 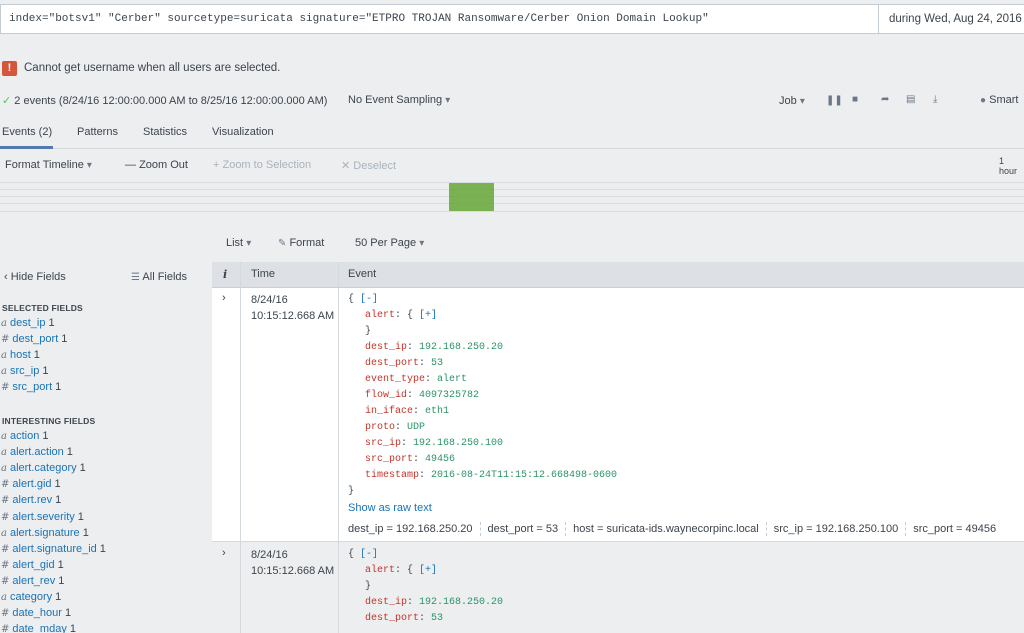 What do you see at coordinates (951, 19) in the screenshot?
I see `time-range-picker: during Wed, Aug 24, 2016` at bounding box center [951, 19].